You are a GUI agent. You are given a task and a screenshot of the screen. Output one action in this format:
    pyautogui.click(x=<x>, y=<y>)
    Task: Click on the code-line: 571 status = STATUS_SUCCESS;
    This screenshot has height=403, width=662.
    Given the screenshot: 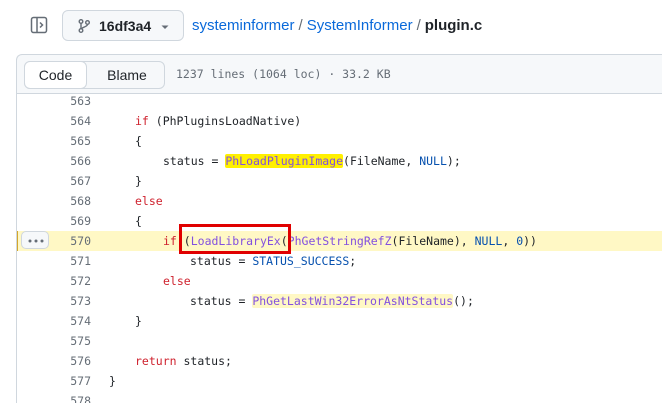 What is the action you would take?
    pyautogui.click(x=339, y=261)
    